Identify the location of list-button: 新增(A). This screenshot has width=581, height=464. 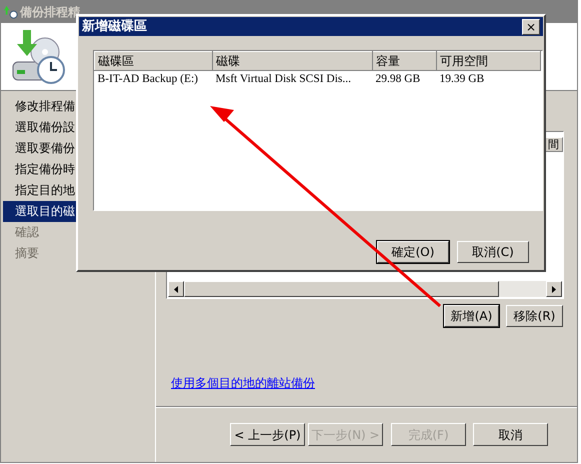
(471, 316).